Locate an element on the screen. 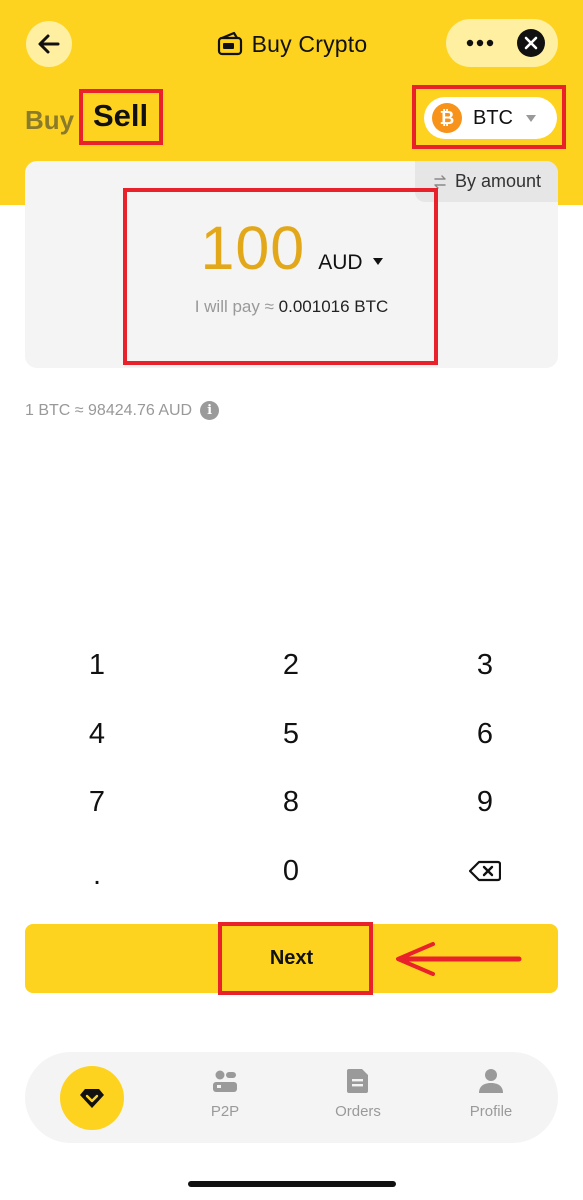 The width and height of the screenshot is (583, 1200). key-7: 7 is located at coordinates (97, 802).